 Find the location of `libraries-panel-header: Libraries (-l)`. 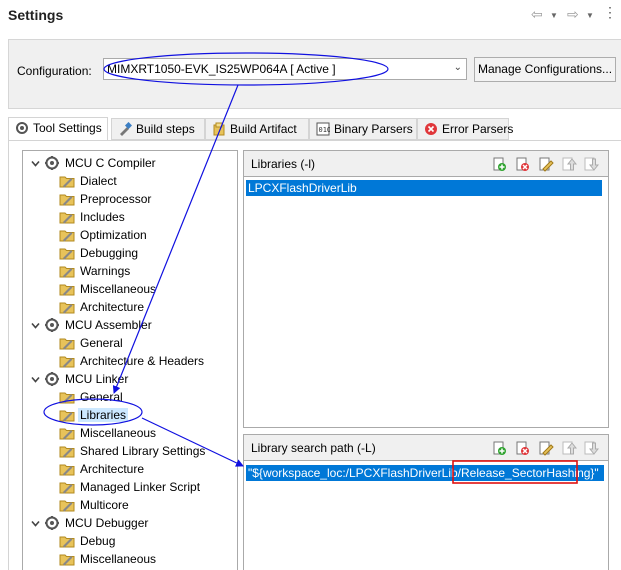

libraries-panel-header: Libraries (-l) is located at coordinates (426, 164).